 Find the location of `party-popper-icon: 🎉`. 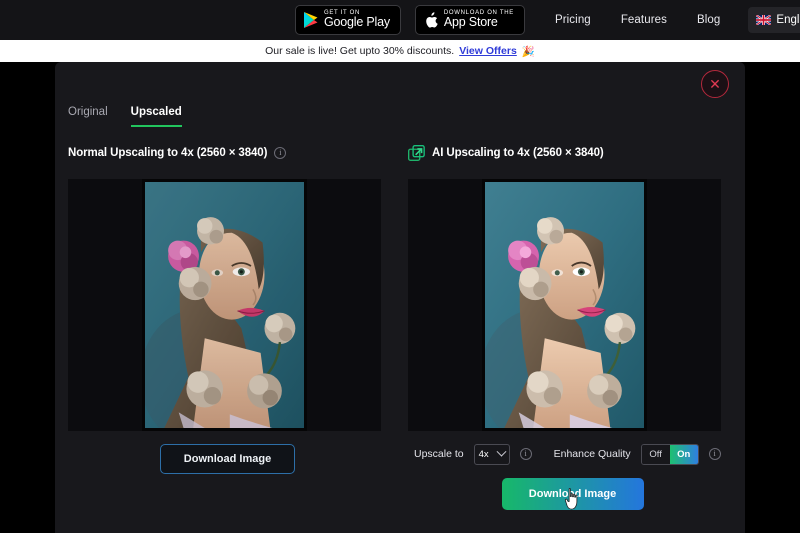

party-popper-icon: 🎉 is located at coordinates (528, 51).